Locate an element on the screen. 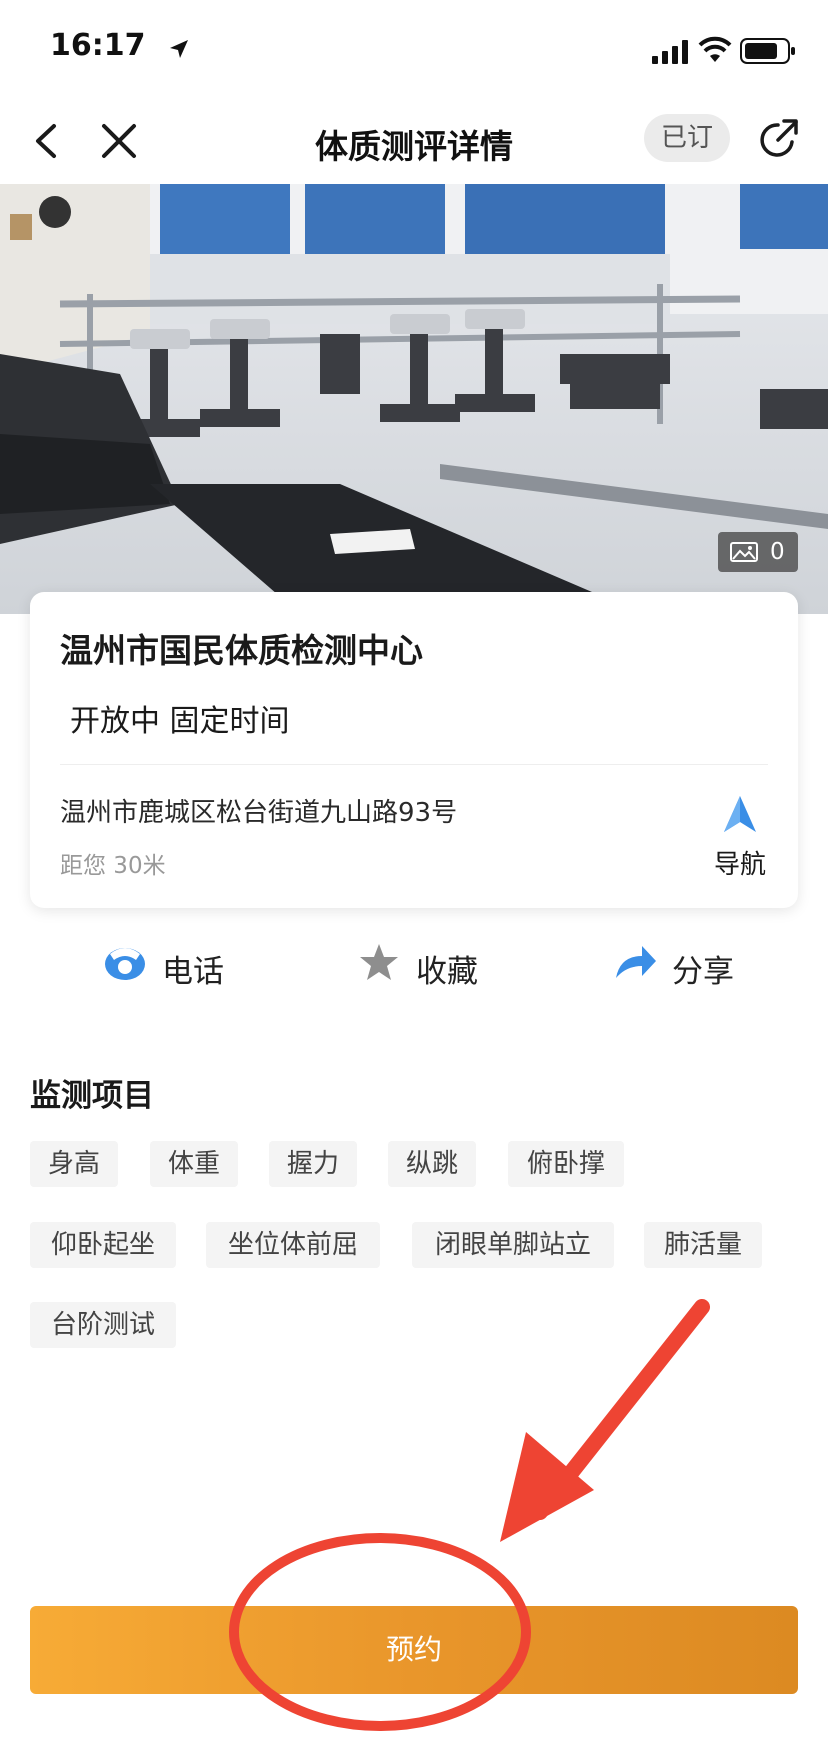 The height and width of the screenshot is (1751, 828). navigate-button: 导航 is located at coordinates (740, 839).